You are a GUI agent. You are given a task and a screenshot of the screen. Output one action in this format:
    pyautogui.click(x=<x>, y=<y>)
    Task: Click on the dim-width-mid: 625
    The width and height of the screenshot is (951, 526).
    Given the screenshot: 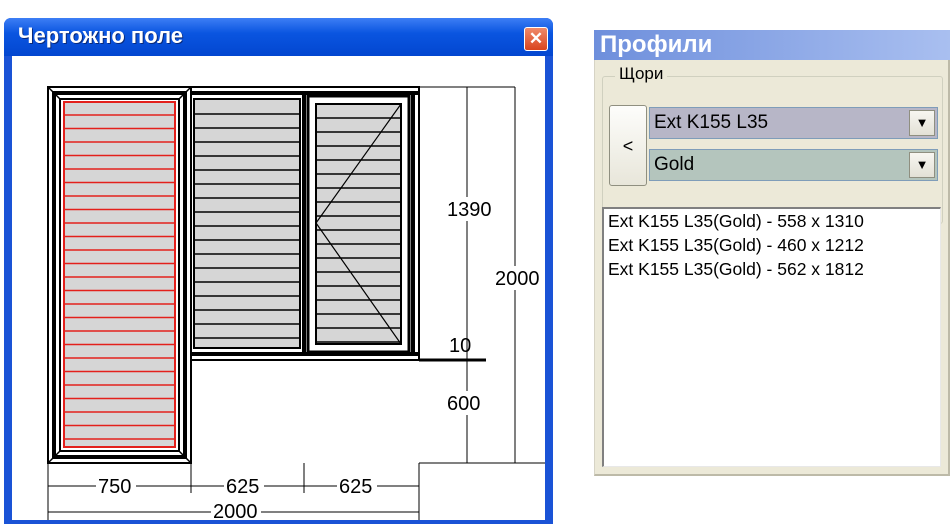 What is the action you would take?
    pyautogui.click(x=242, y=487)
    